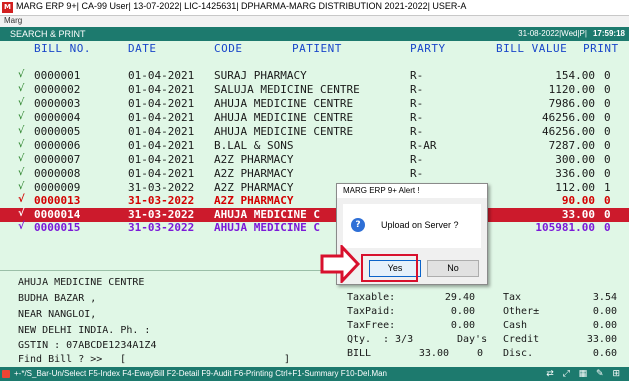 The width and height of the screenshot is (629, 381). I want to click on dialog-message: Upload on Server ?, so click(420, 225).